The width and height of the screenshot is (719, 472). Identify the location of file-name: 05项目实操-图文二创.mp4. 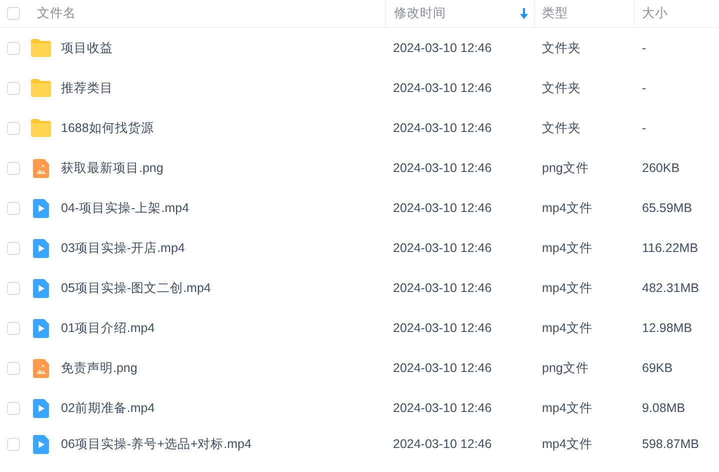
(136, 288).